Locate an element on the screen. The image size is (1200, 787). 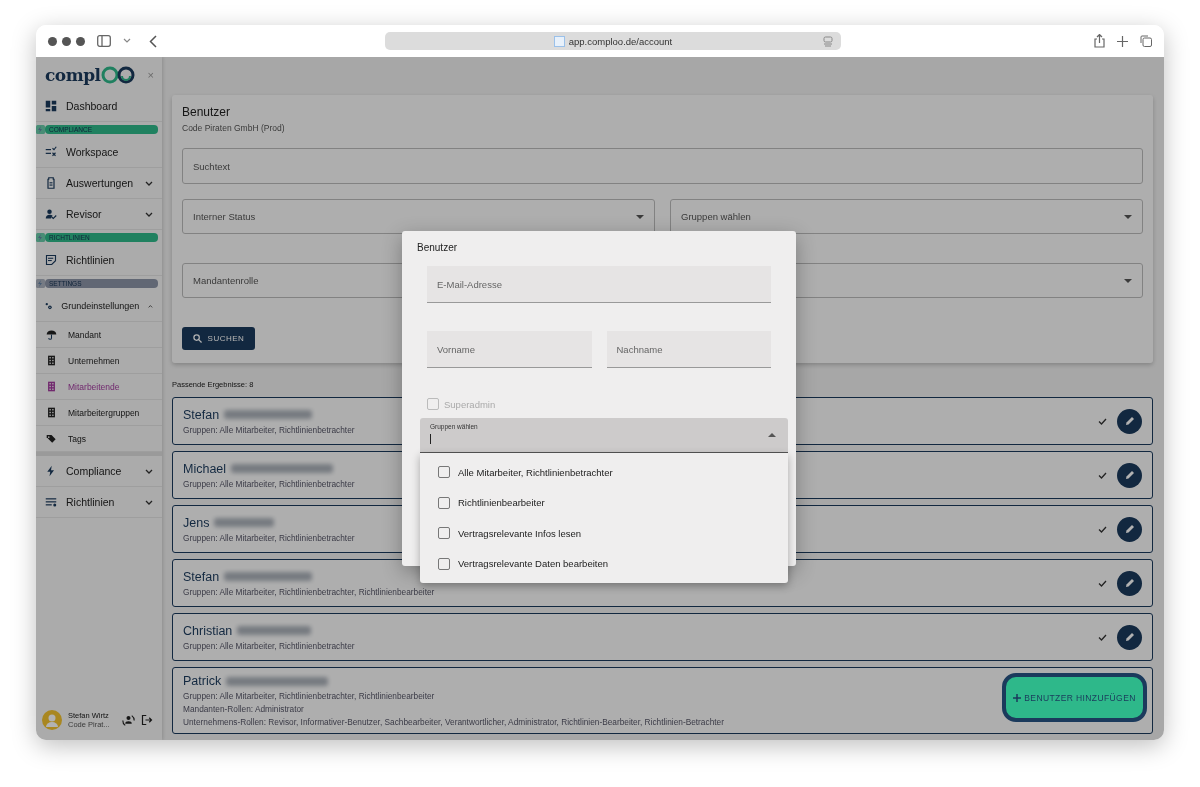
card-title: Benutzer is located at coordinates (207, 112).